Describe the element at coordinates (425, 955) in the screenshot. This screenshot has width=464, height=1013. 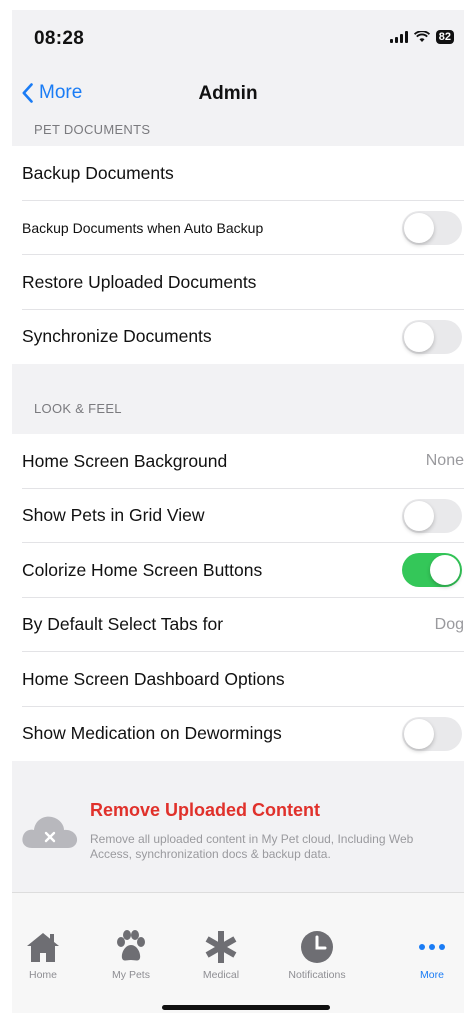
I see `tab-more: More` at that location.